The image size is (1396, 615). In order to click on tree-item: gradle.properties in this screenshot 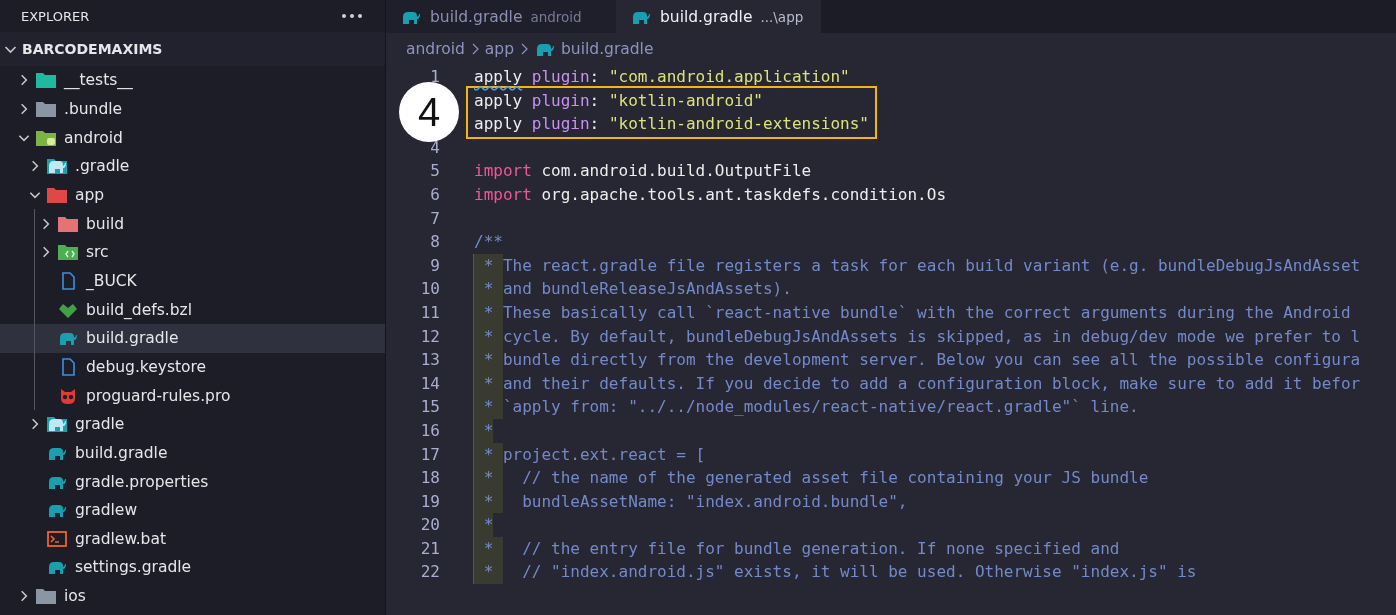, I will do `click(192, 481)`.